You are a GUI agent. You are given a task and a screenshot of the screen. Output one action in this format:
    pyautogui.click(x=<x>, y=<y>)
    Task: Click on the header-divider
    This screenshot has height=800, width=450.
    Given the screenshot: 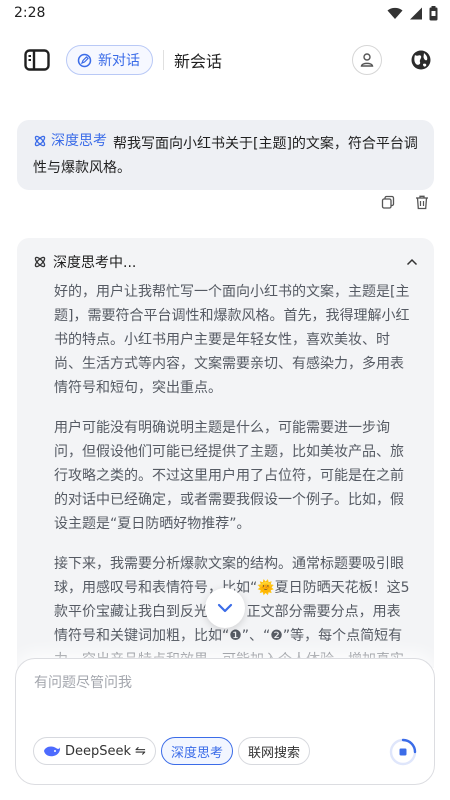 What is the action you would take?
    pyautogui.click(x=163, y=60)
    